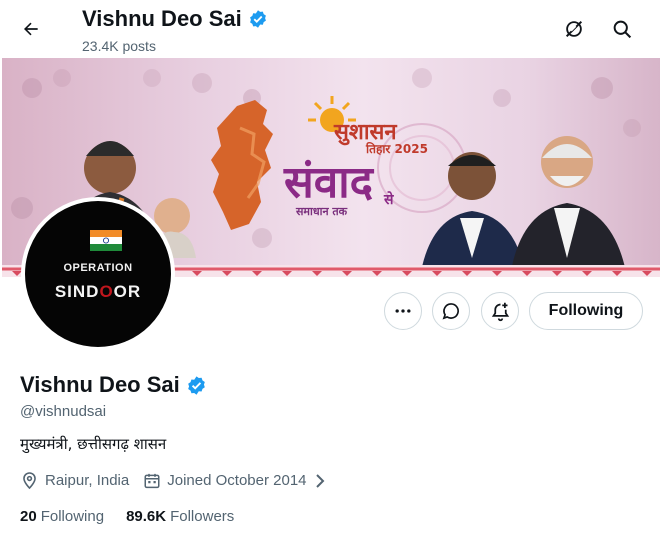 The image size is (662, 540). What do you see at coordinates (29, 481) in the screenshot?
I see `location-pin-icon` at bounding box center [29, 481].